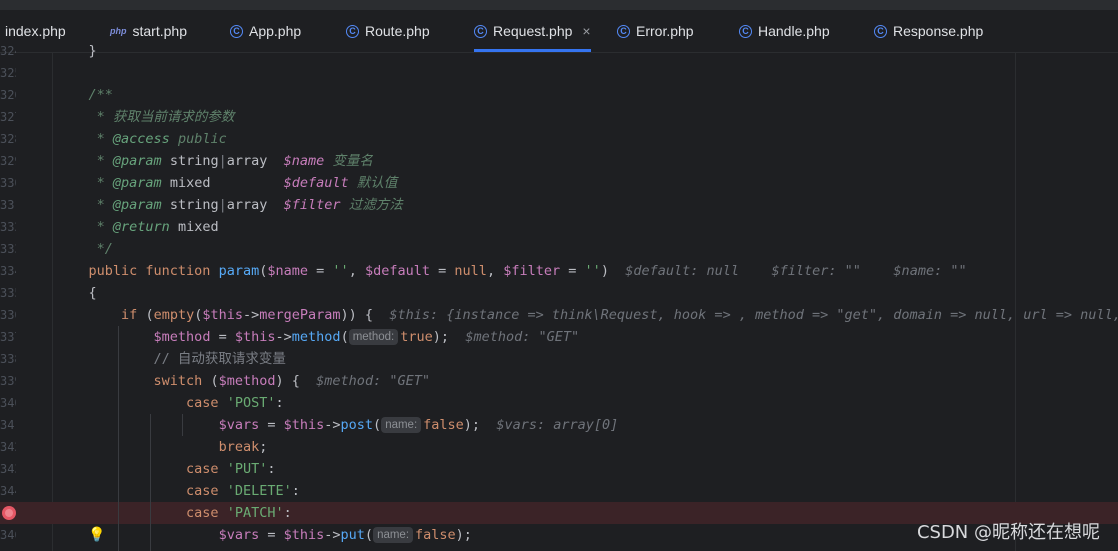 The image size is (1118, 551). Describe the element at coordinates (559, 73) in the screenshot. I see `code-line: 325` at that location.